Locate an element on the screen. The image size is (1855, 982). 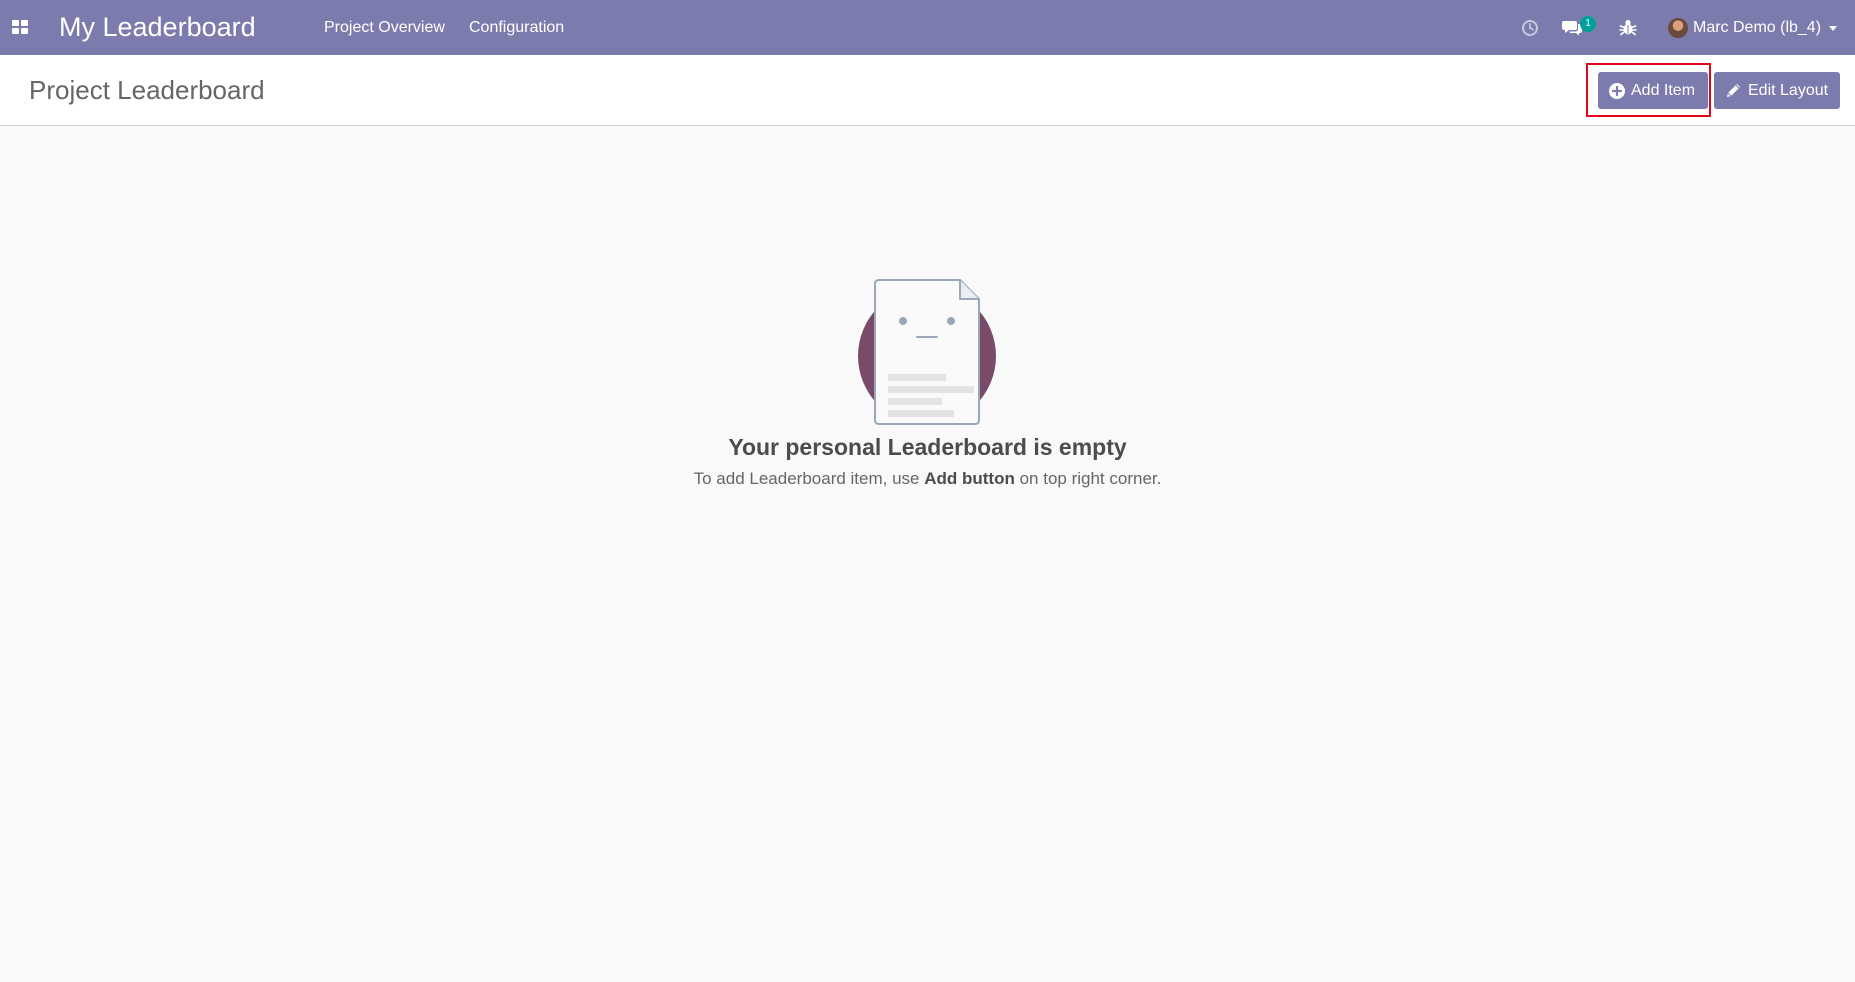
empty-state-title: Your personal Leaderboard is empty is located at coordinates (927, 447).